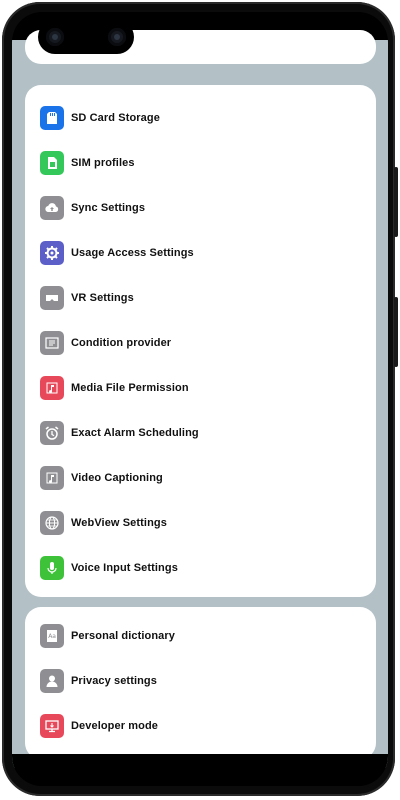  What do you see at coordinates (121, 342) in the screenshot?
I see `setting-label: Condition provider` at bounding box center [121, 342].